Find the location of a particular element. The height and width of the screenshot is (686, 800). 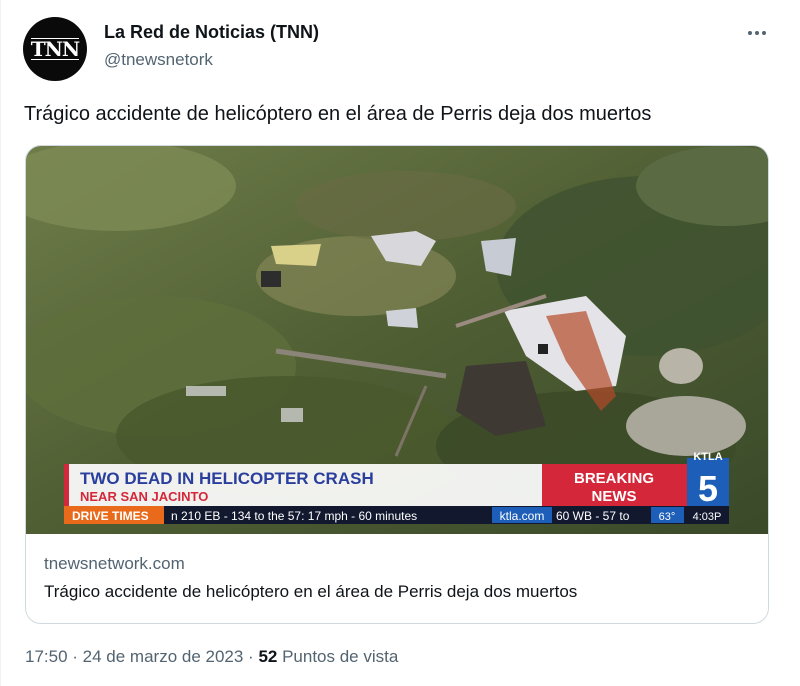

ticker-clock: 4:03P is located at coordinates (707, 517).